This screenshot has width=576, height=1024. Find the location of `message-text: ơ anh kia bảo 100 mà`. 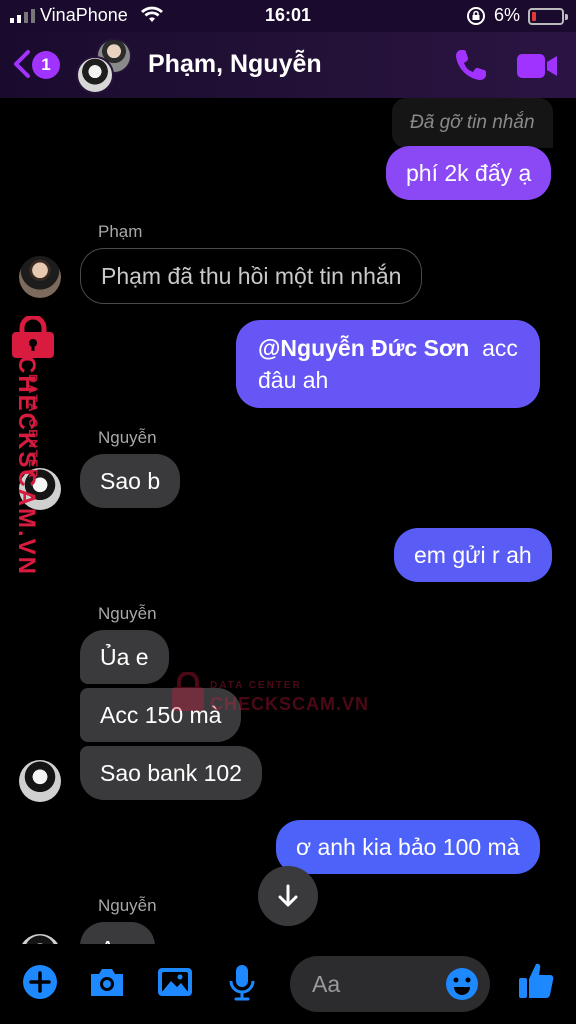

message-text: ơ anh kia bảo 100 mà is located at coordinates (408, 847).